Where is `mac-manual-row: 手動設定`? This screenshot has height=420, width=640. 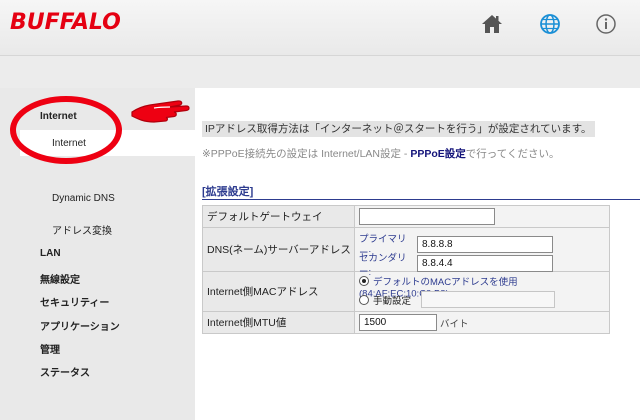
mac-manual-row: 手動設定 is located at coordinates (482, 300).